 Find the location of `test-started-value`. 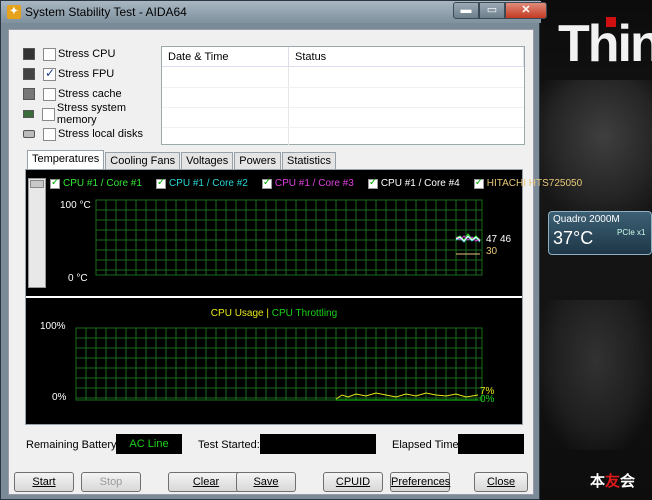

test-started-value is located at coordinates (318, 444).